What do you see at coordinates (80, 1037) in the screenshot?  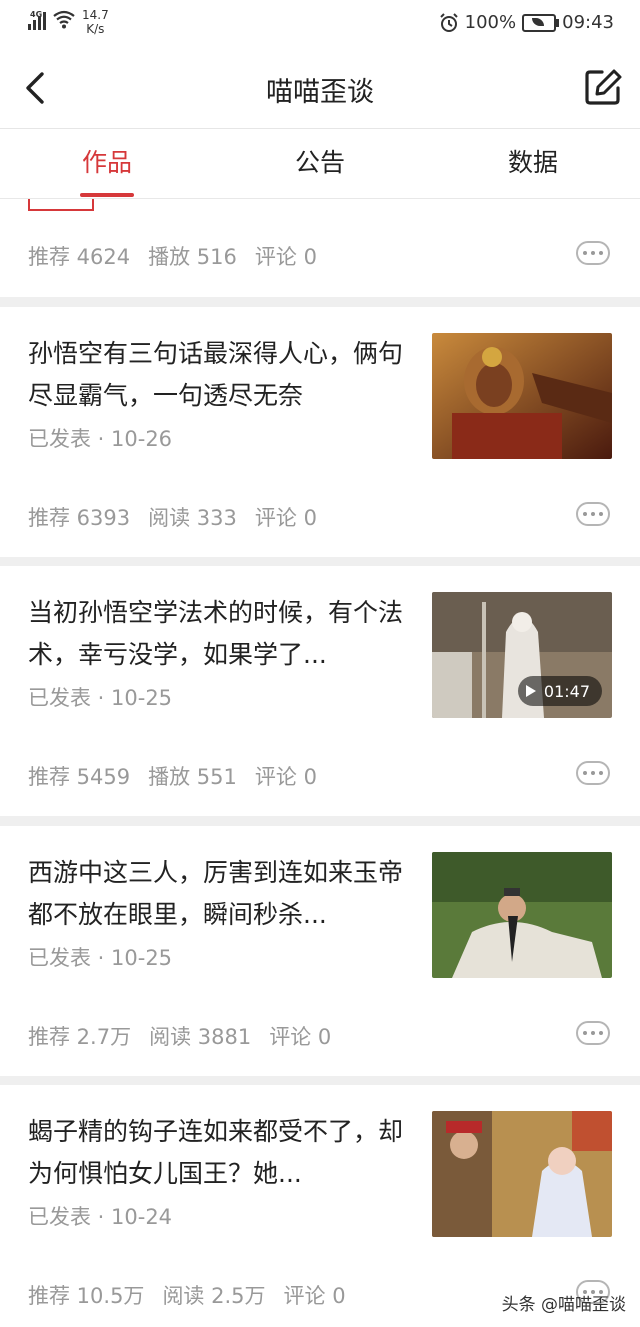 I see `recommend-count: 推荐 2.7万` at bounding box center [80, 1037].